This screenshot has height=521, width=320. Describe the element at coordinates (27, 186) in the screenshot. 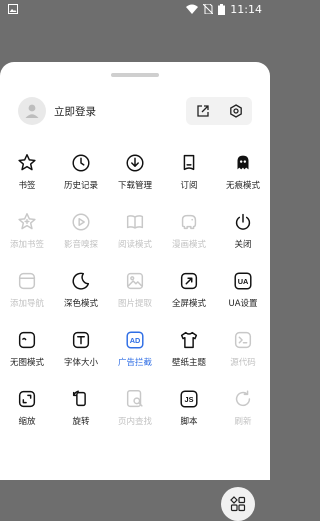

I see `menu-item-label: 书签` at that location.